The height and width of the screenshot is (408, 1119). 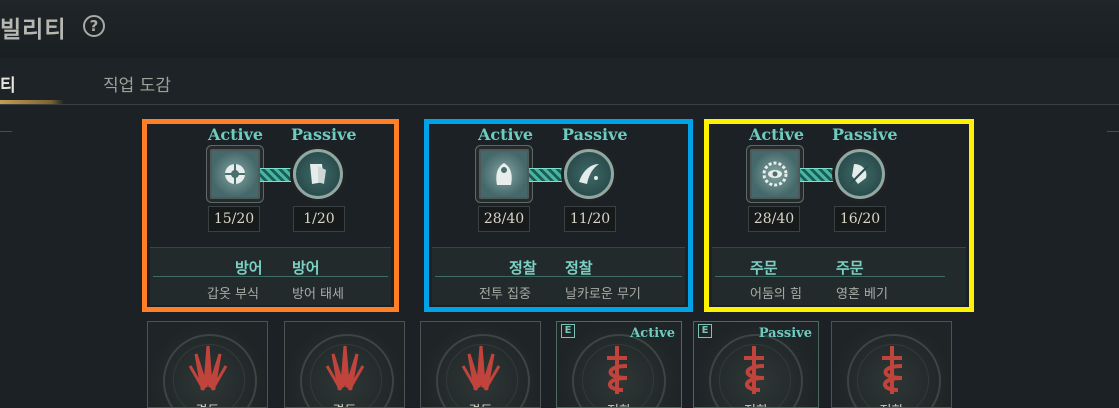 What do you see at coordinates (33, 30) in the screenshot?
I see `page-title: 빌리티` at bounding box center [33, 30].